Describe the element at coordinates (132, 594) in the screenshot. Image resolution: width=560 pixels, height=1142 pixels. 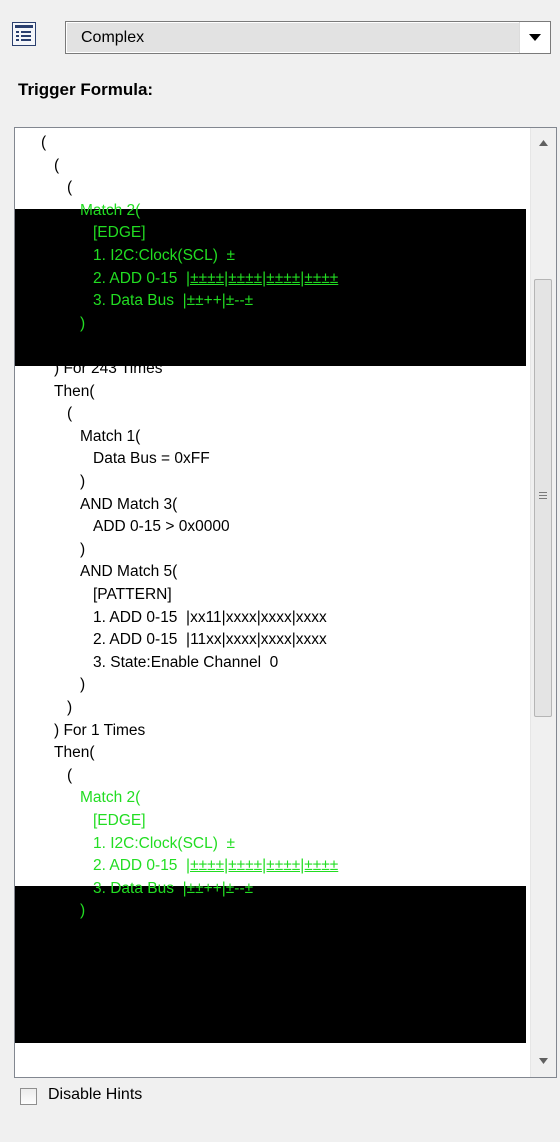
I see `formula-line: [PATTERN]` at that location.